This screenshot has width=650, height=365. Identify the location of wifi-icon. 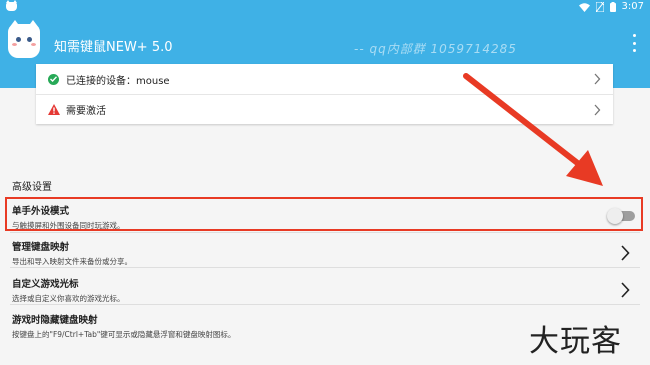
(584, 7).